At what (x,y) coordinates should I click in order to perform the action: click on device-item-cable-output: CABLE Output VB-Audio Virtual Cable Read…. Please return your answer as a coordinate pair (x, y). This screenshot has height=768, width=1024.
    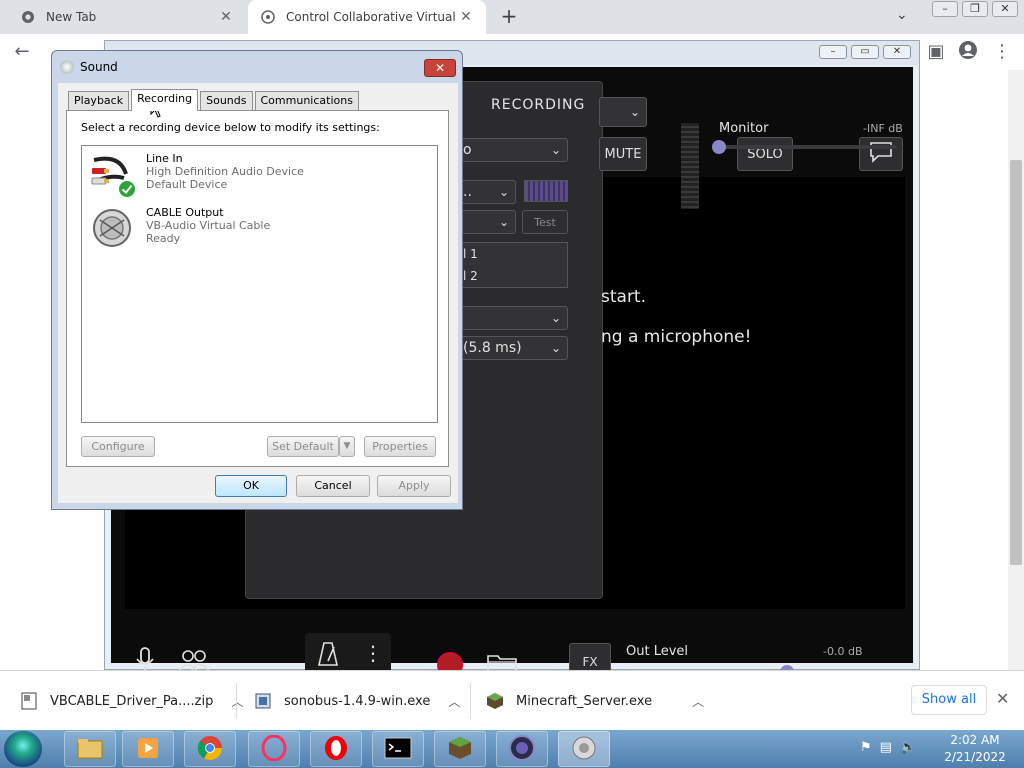
    Looking at the image, I should click on (260, 230).